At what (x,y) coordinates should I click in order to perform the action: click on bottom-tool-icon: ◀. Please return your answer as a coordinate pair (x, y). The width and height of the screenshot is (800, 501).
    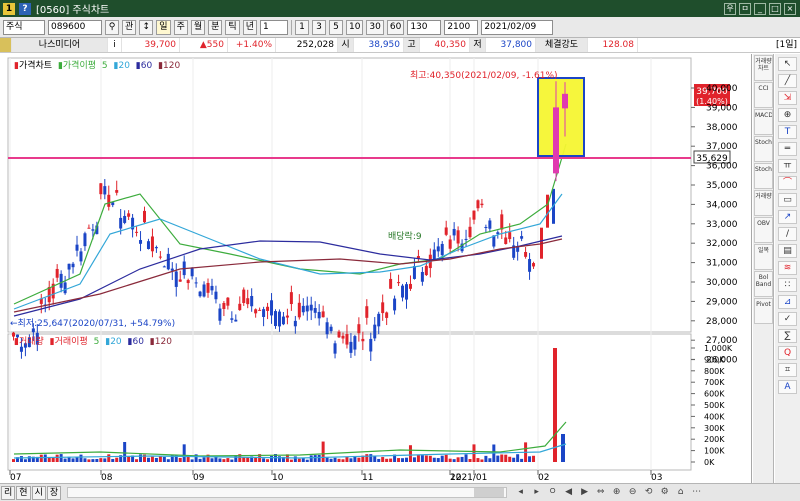
    Looking at the image, I should click on (568, 492).